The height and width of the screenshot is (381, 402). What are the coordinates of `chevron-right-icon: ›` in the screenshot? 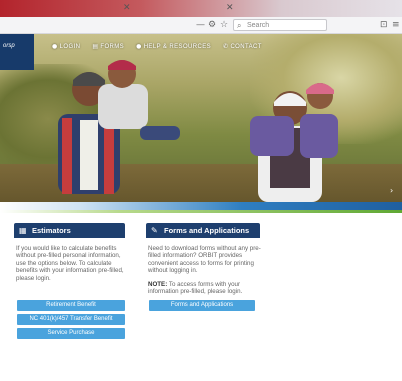 It's located at (391, 190).